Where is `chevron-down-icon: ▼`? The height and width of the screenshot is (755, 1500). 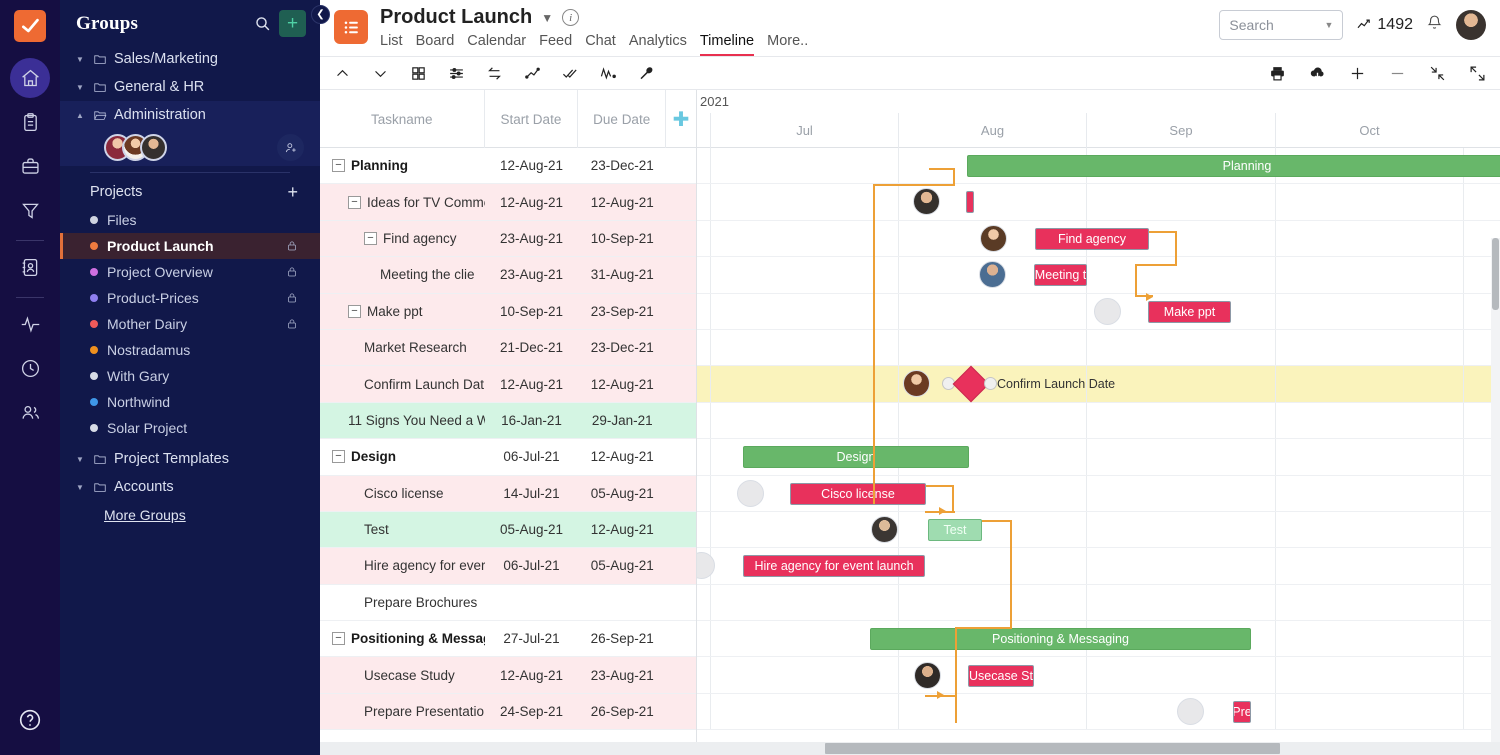
chevron-down-icon: ▼ is located at coordinates (547, 18).